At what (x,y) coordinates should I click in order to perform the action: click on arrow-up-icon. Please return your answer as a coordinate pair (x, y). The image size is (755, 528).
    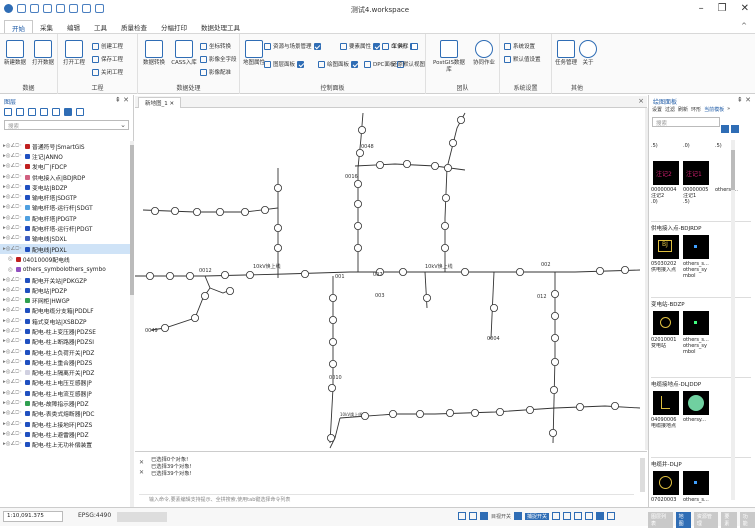
    Looking at the image, I should click on (725, 129).